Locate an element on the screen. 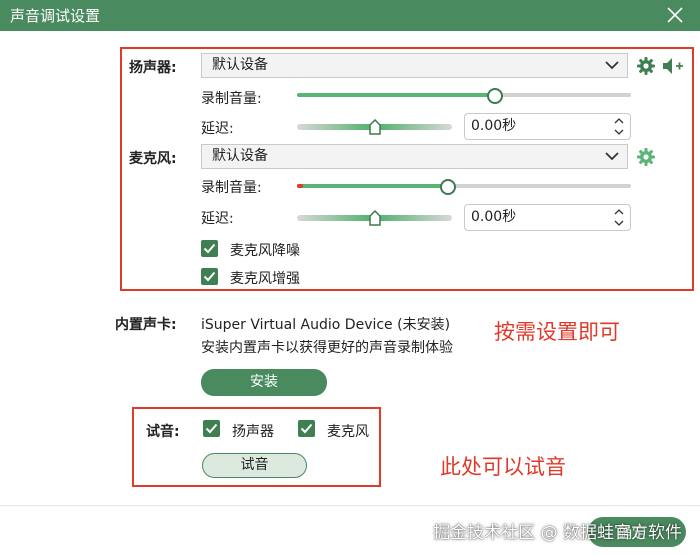  soundcard-label: 内置声卡: is located at coordinates (146, 325).